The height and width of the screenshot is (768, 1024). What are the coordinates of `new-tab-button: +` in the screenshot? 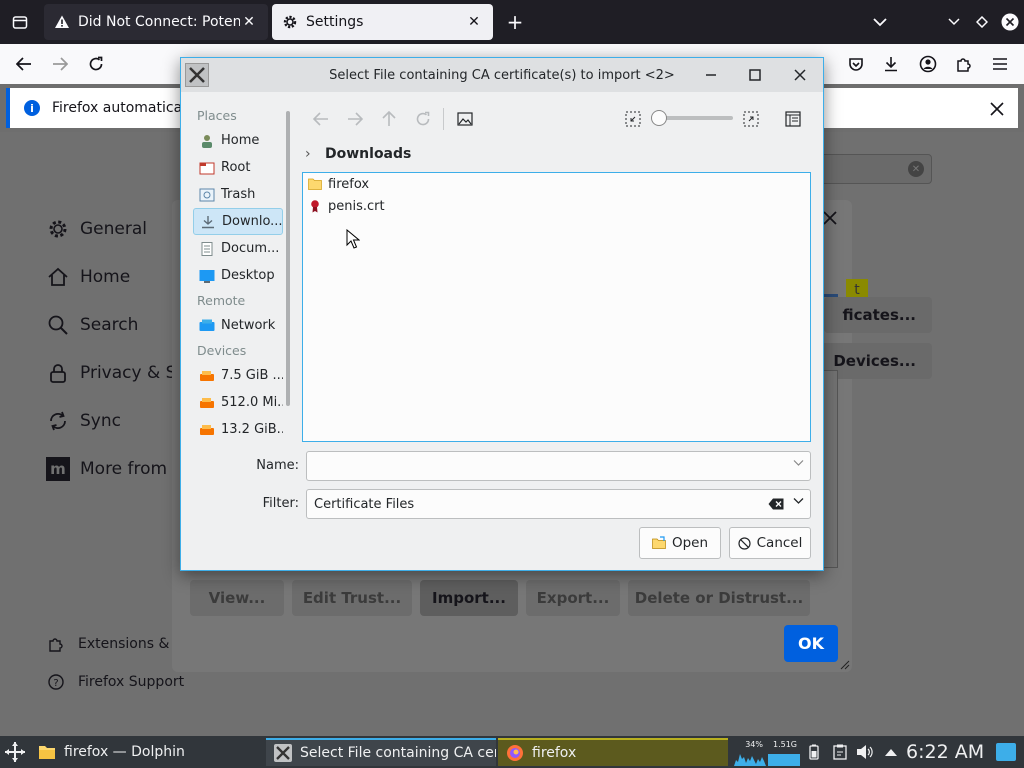 It's located at (515, 22).